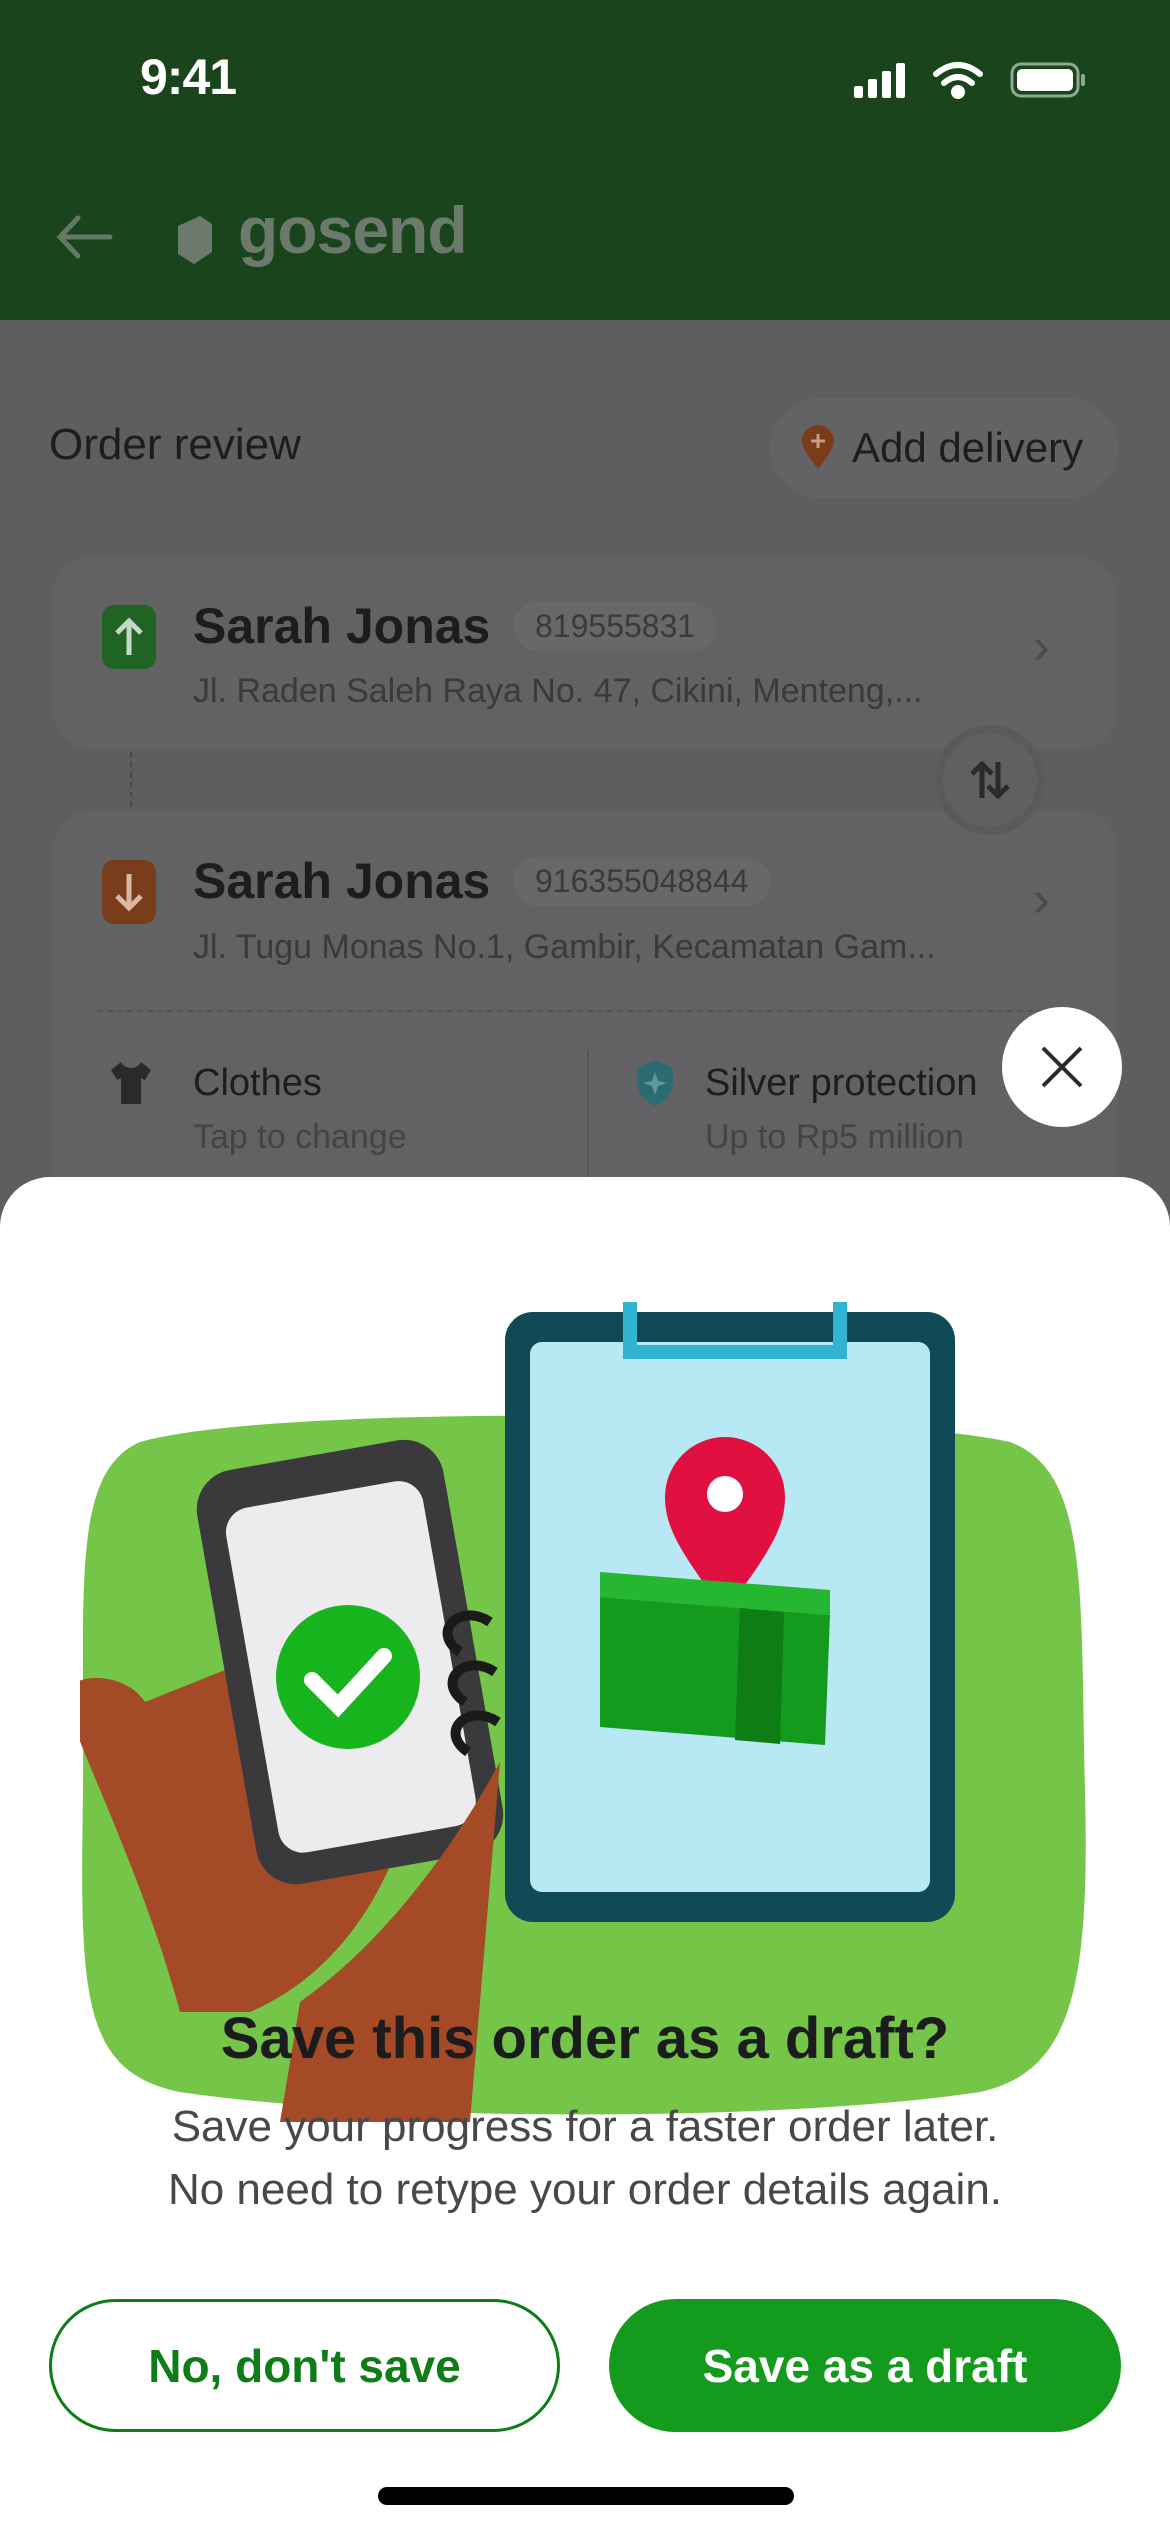 This screenshot has height=2532, width=1170. What do you see at coordinates (715, 1671) in the screenshot?
I see `box` at bounding box center [715, 1671].